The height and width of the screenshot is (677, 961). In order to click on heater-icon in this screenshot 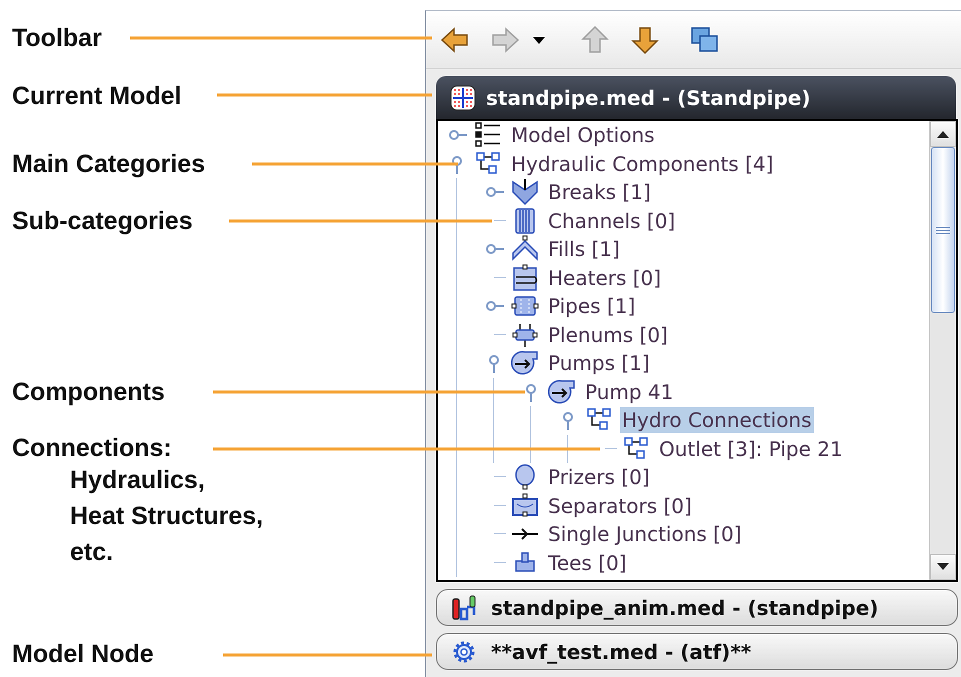, I will do `click(525, 278)`.